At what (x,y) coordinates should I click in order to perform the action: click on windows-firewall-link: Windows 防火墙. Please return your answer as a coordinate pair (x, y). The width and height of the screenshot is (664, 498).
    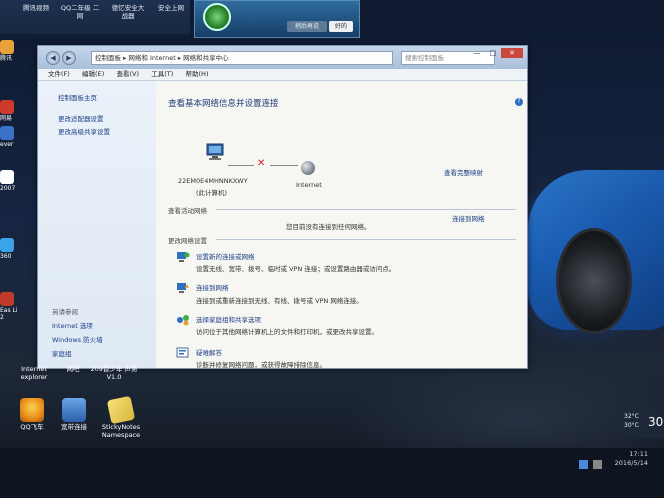
    Looking at the image, I should click on (77, 339).